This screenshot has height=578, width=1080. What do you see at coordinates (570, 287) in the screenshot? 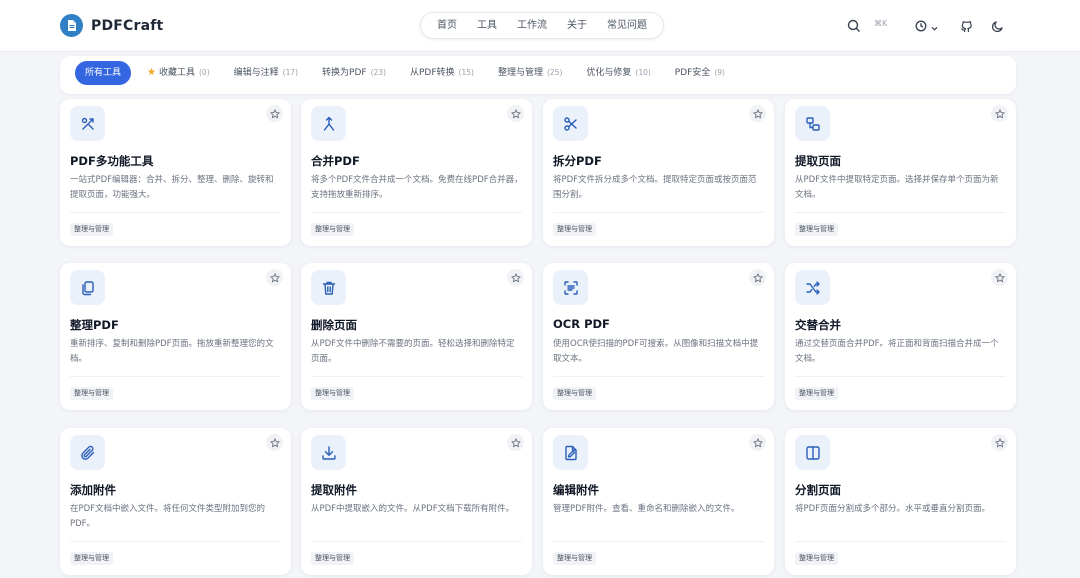
I see `scan-text-icon` at bounding box center [570, 287].